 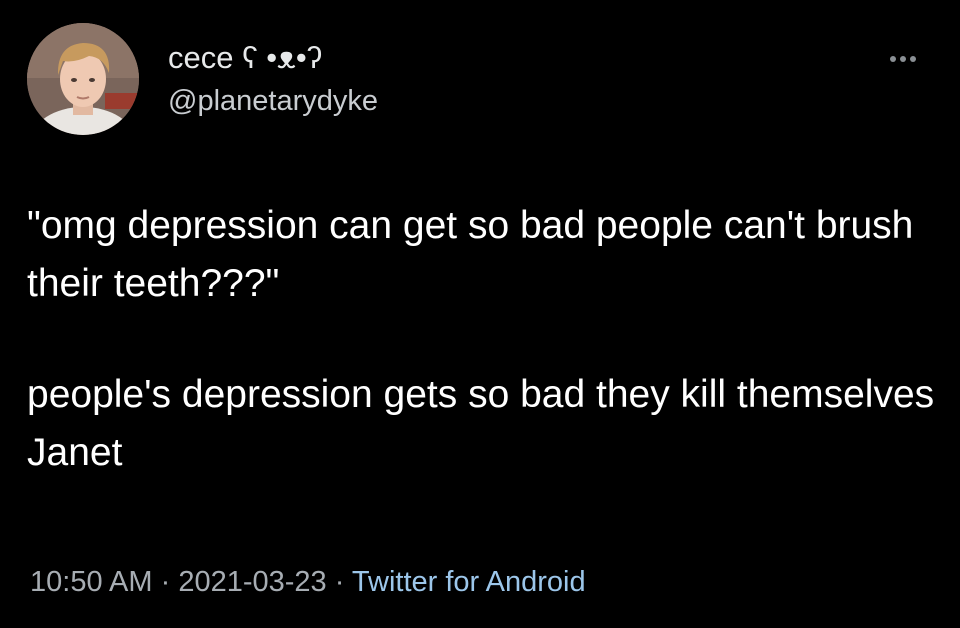 What do you see at coordinates (252, 582) in the screenshot?
I see `tweet-date: 2021-03-23` at bounding box center [252, 582].